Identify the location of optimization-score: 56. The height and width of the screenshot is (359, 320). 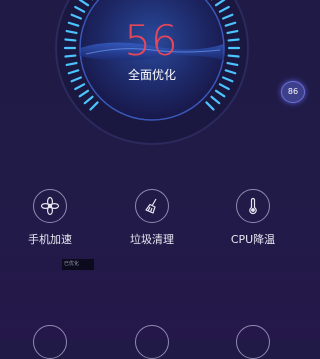
(151, 40).